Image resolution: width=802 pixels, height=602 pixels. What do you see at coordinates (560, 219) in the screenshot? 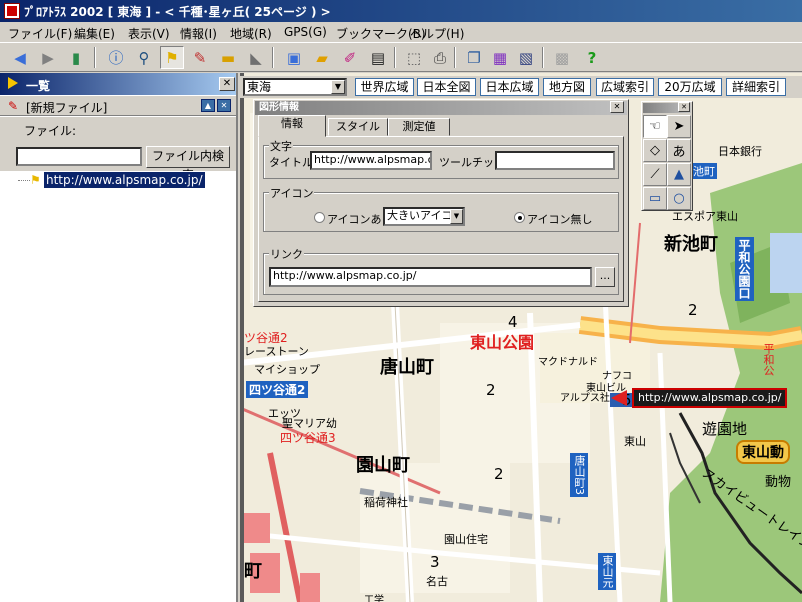
I see `icon-off-label: アイコン無し` at bounding box center [560, 219].